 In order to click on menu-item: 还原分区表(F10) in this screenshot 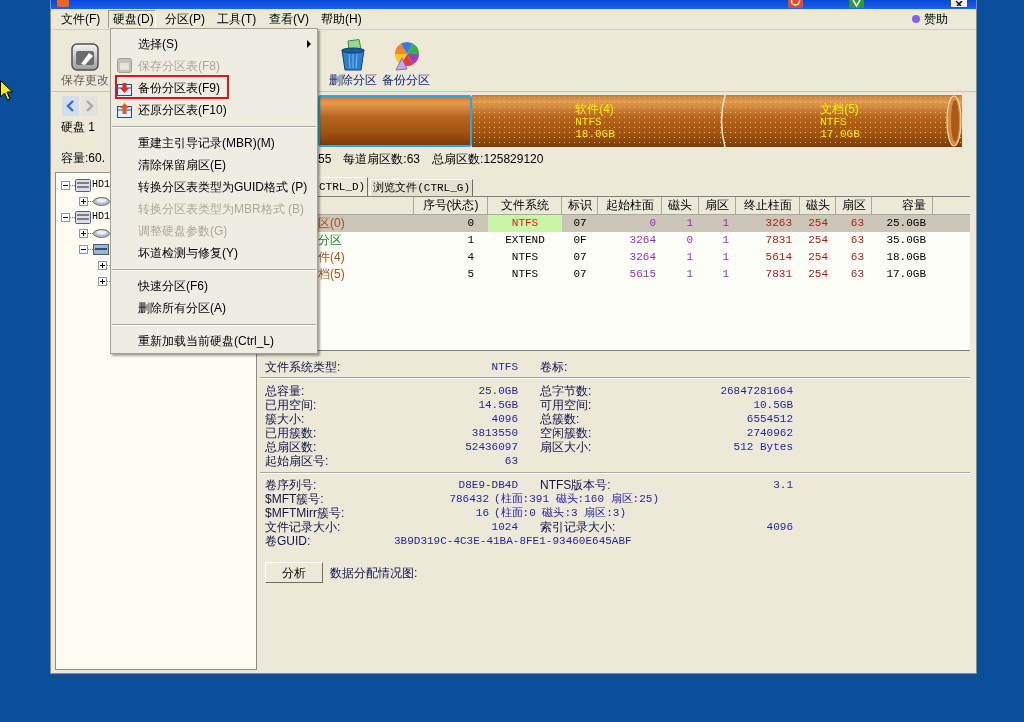, I will do `click(214, 110)`.